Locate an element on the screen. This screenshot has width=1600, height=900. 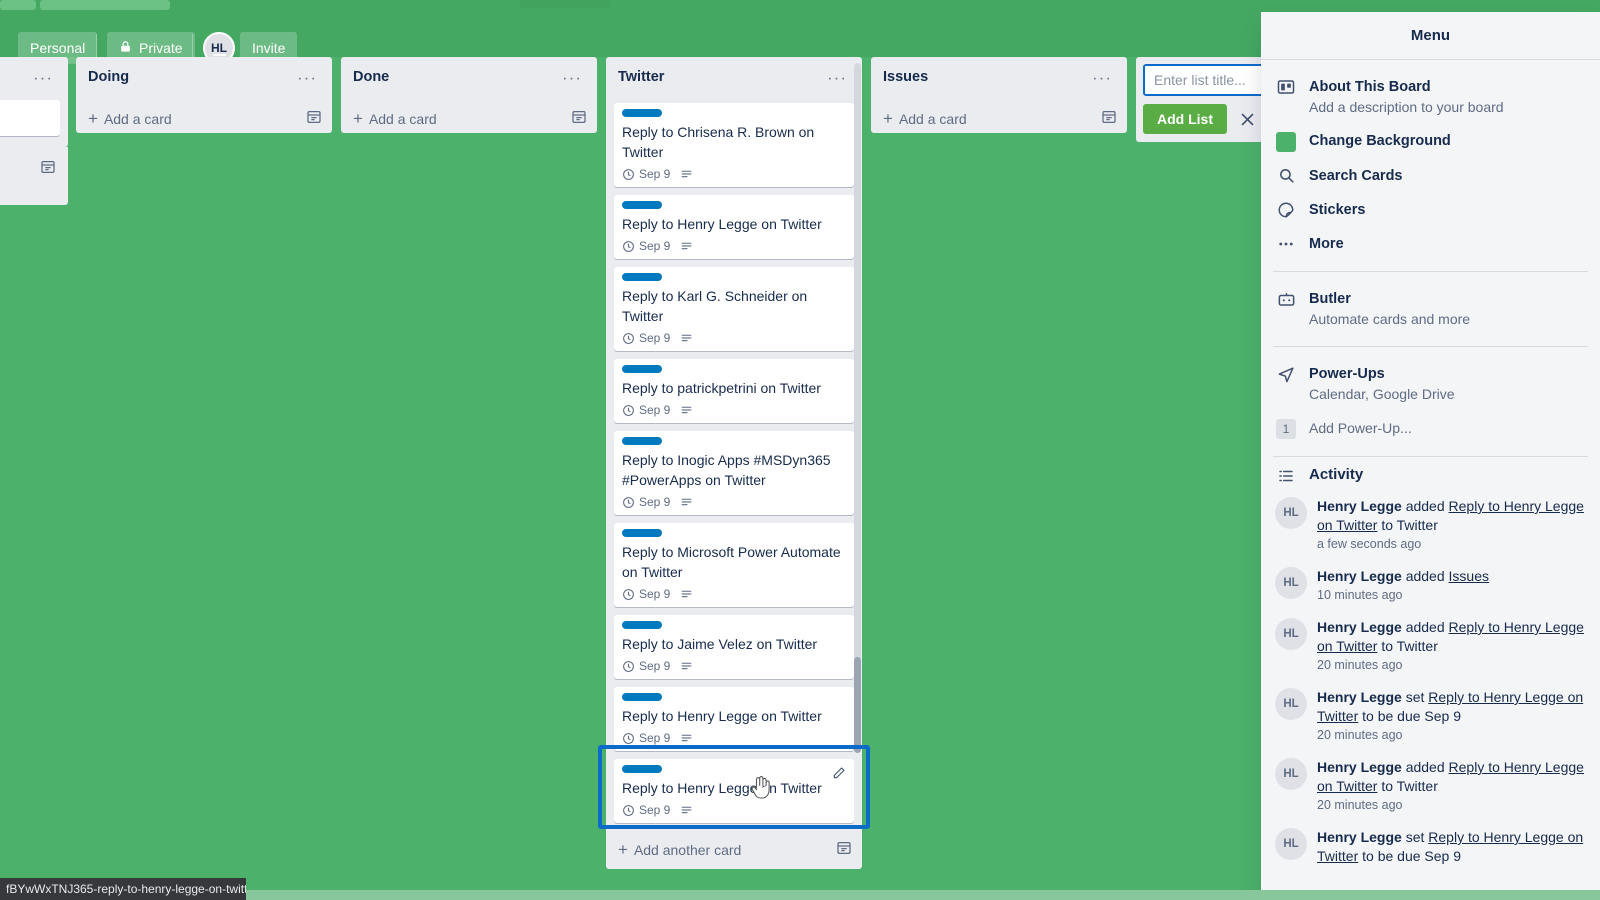
sidebar-item-search-cards: Search Cards is located at coordinates (1430, 176).